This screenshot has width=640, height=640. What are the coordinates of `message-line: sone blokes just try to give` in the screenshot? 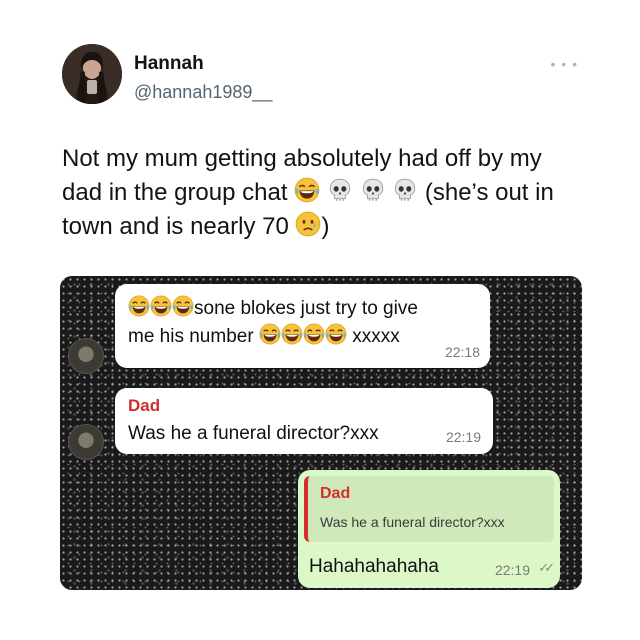 It's located at (273, 307).